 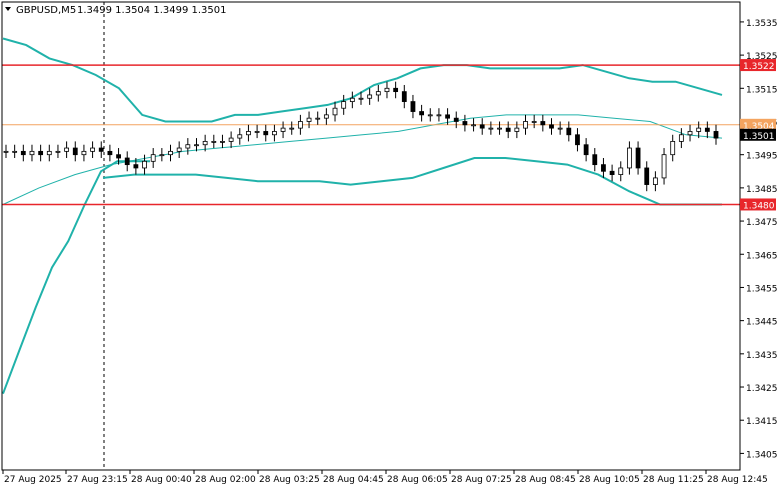 What do you see at coordinates (762, 455) in the screenshot?
I see `y-tick-label: 1.3405` at bounding box center [762, 455].